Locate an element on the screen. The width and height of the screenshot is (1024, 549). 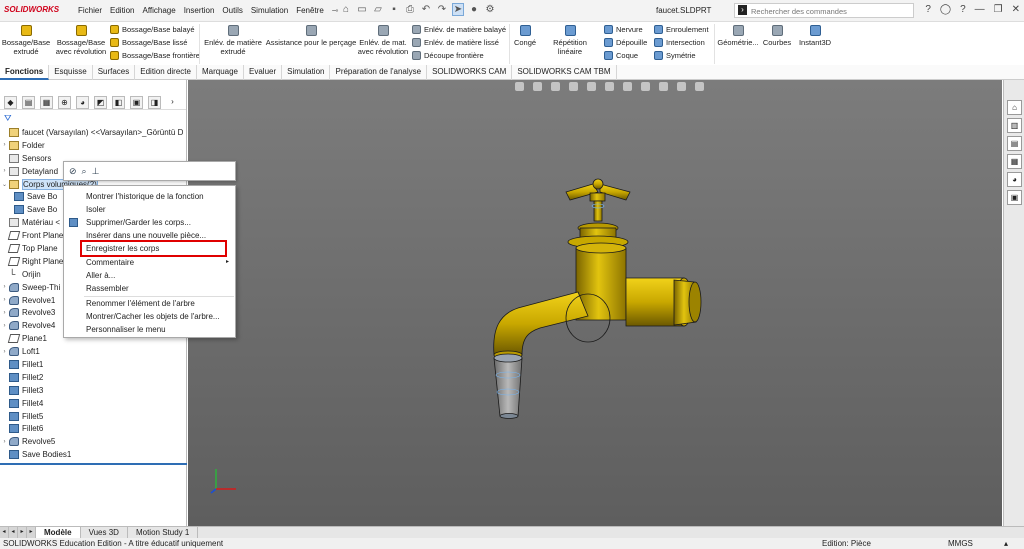
menu-outils: Outils is located at coordinates (232, 10).